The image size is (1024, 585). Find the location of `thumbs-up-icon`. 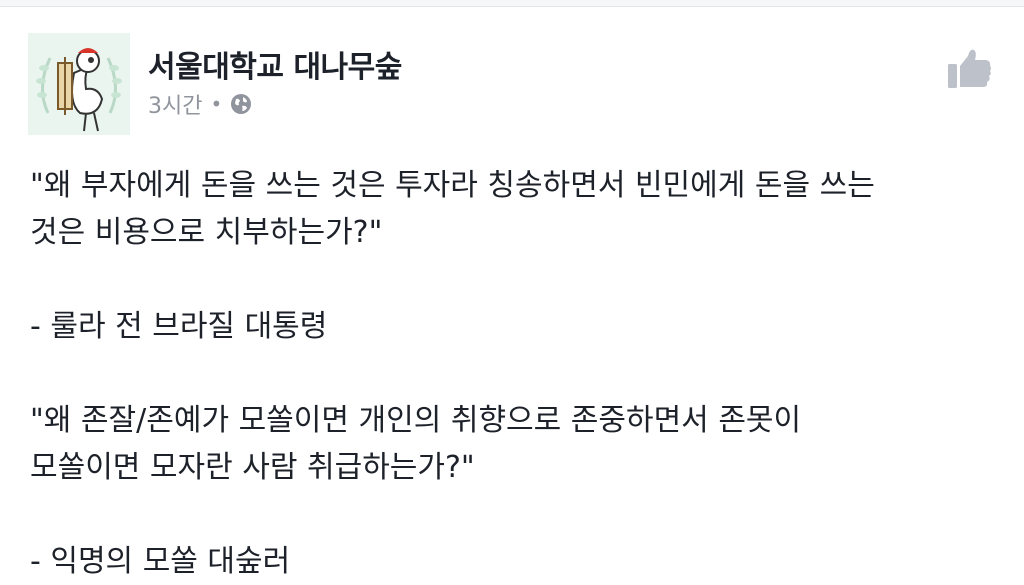

thumbs-up-icon is located at coordinates (969, 68).